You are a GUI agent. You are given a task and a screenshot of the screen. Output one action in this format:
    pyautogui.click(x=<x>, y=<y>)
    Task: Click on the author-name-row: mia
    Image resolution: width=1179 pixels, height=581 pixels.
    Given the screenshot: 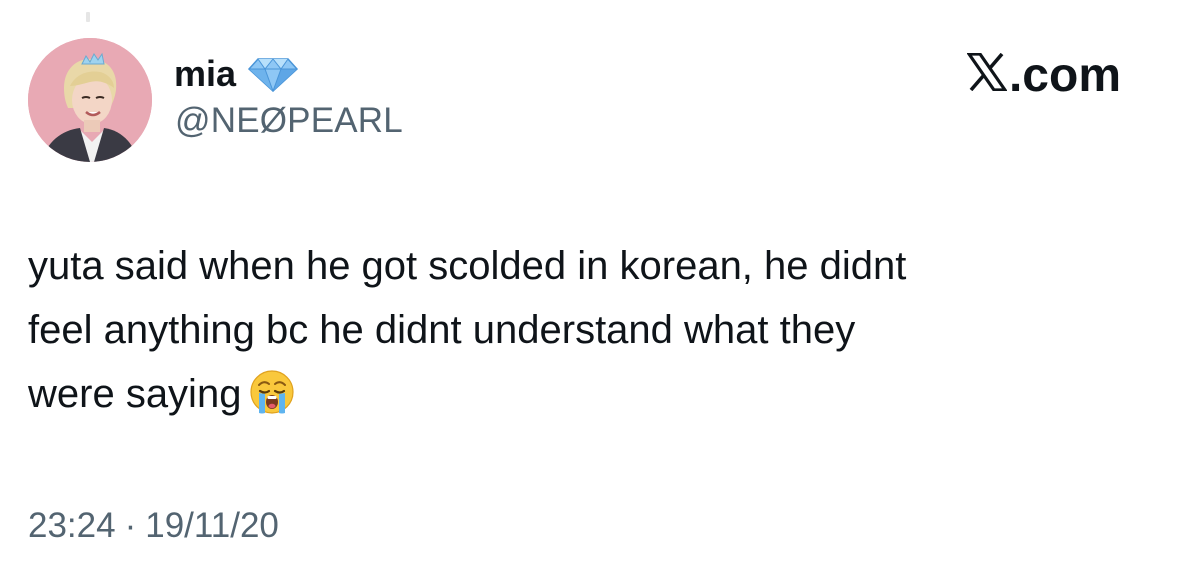 What is the action you would take?
    pyautogui.click(x=236, y=74)
    